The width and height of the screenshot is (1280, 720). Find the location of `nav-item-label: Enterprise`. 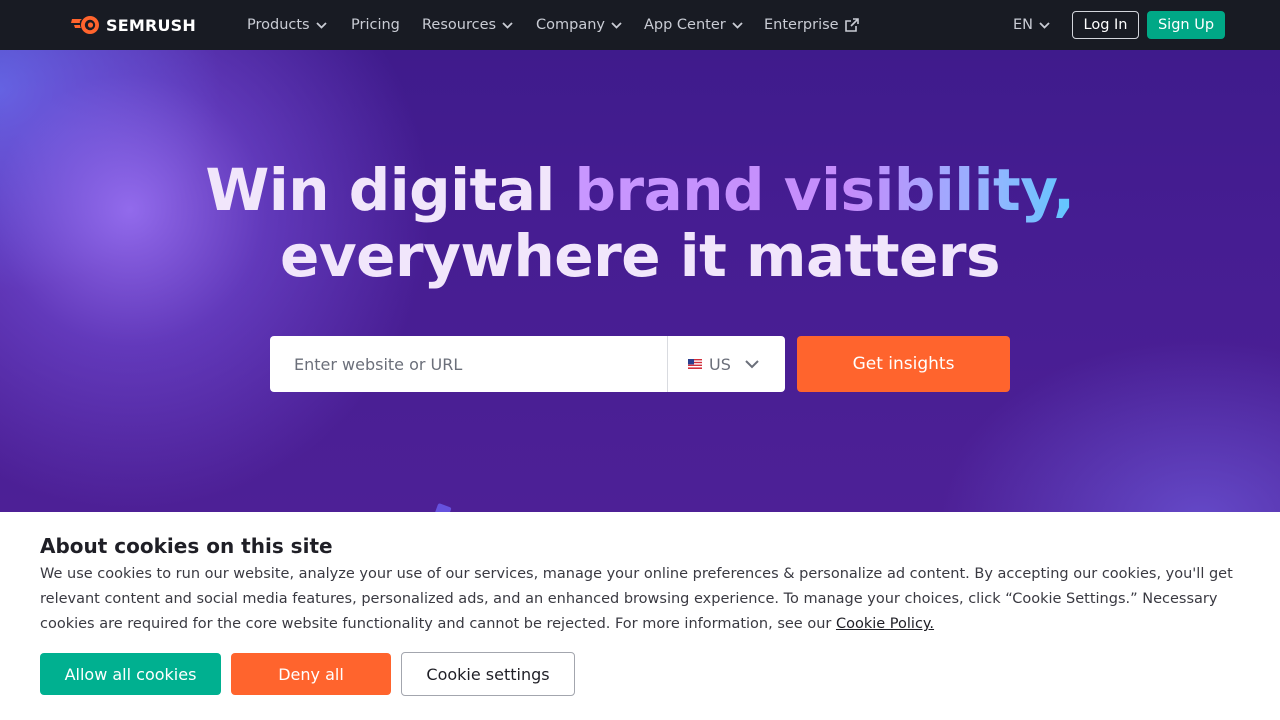

nav-item-label: Enterprise is located at coordinates (801, 25).